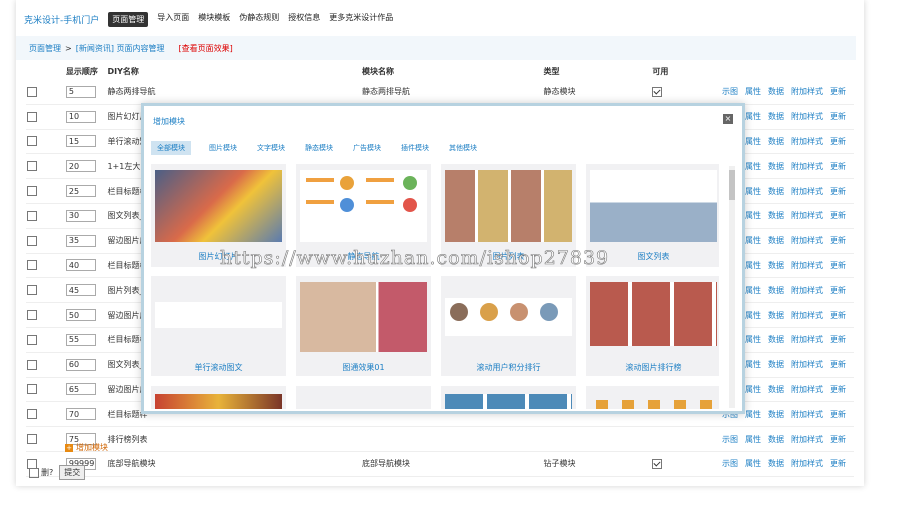  I want to click on select-all-checkbox, so click(34, 472).